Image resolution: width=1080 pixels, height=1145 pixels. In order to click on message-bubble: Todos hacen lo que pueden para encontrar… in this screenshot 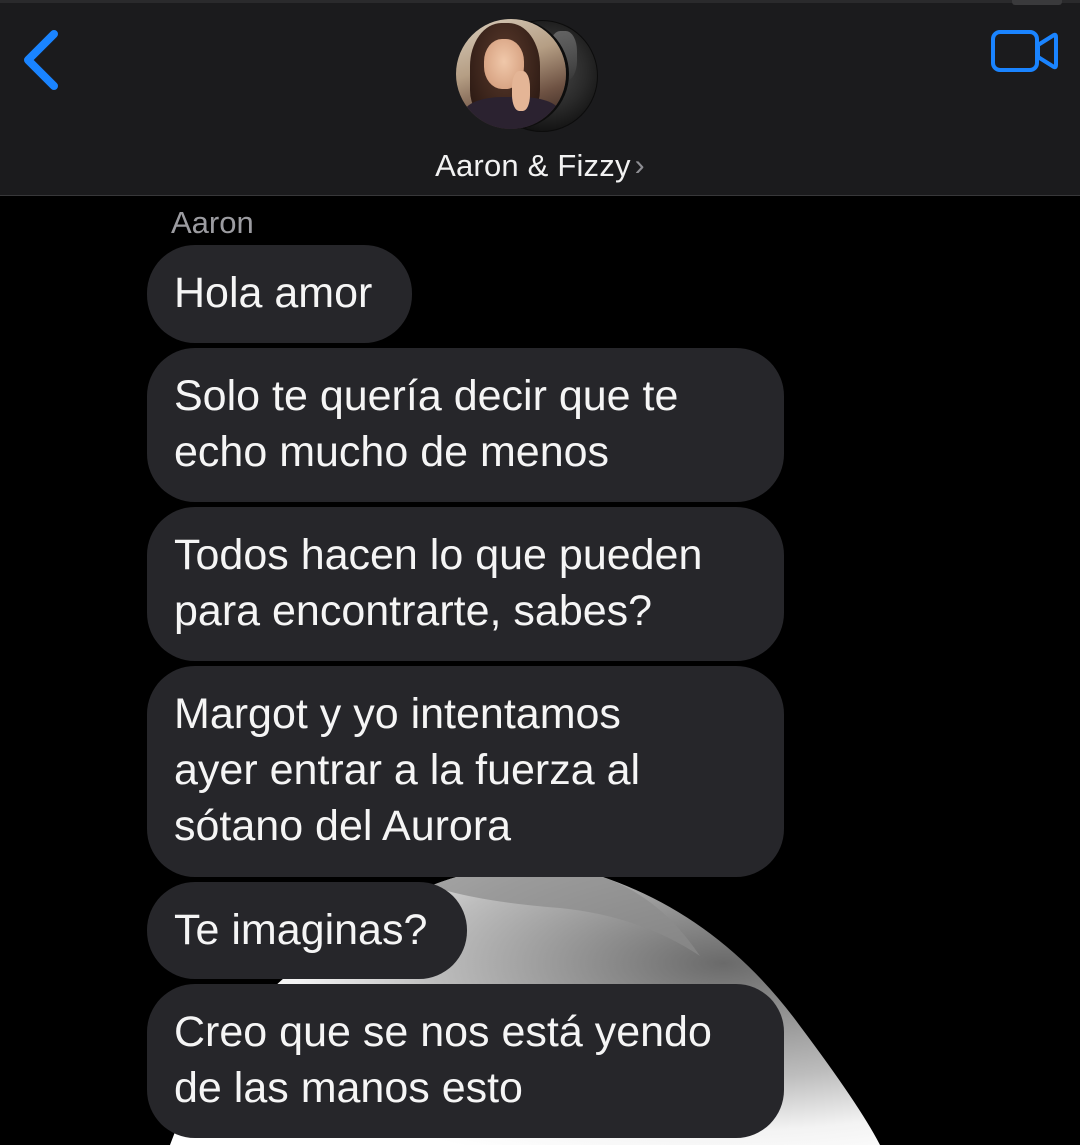, I will do `click(465, 584)`.